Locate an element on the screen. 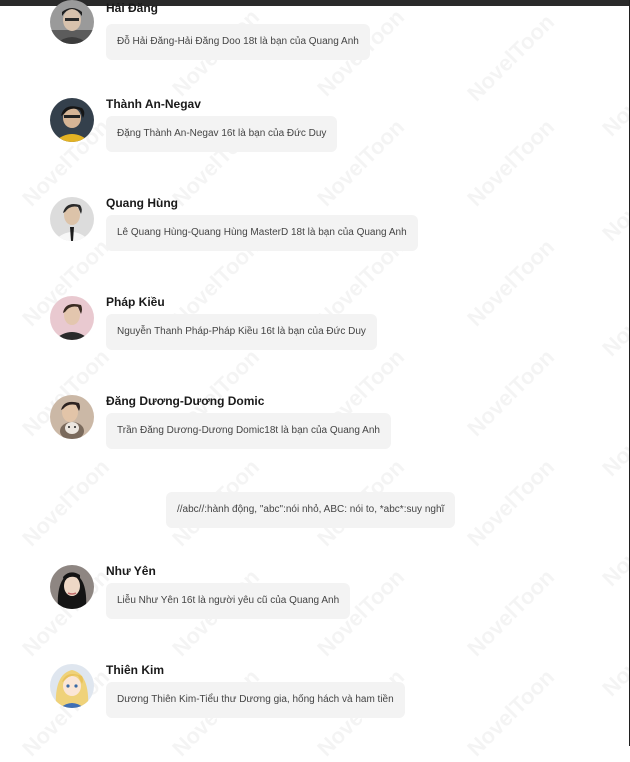 Image resolution: width=630 pixels, height=762 pixels. sender-name: Đăng Dương-Dương Domic is located at coordinates (185, 401).